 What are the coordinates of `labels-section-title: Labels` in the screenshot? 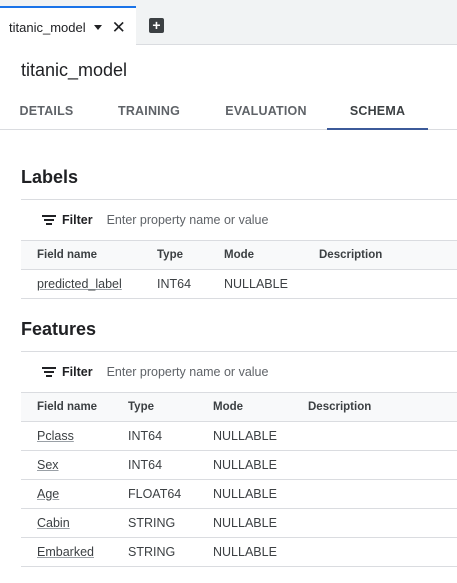 It's located at (50, 177).